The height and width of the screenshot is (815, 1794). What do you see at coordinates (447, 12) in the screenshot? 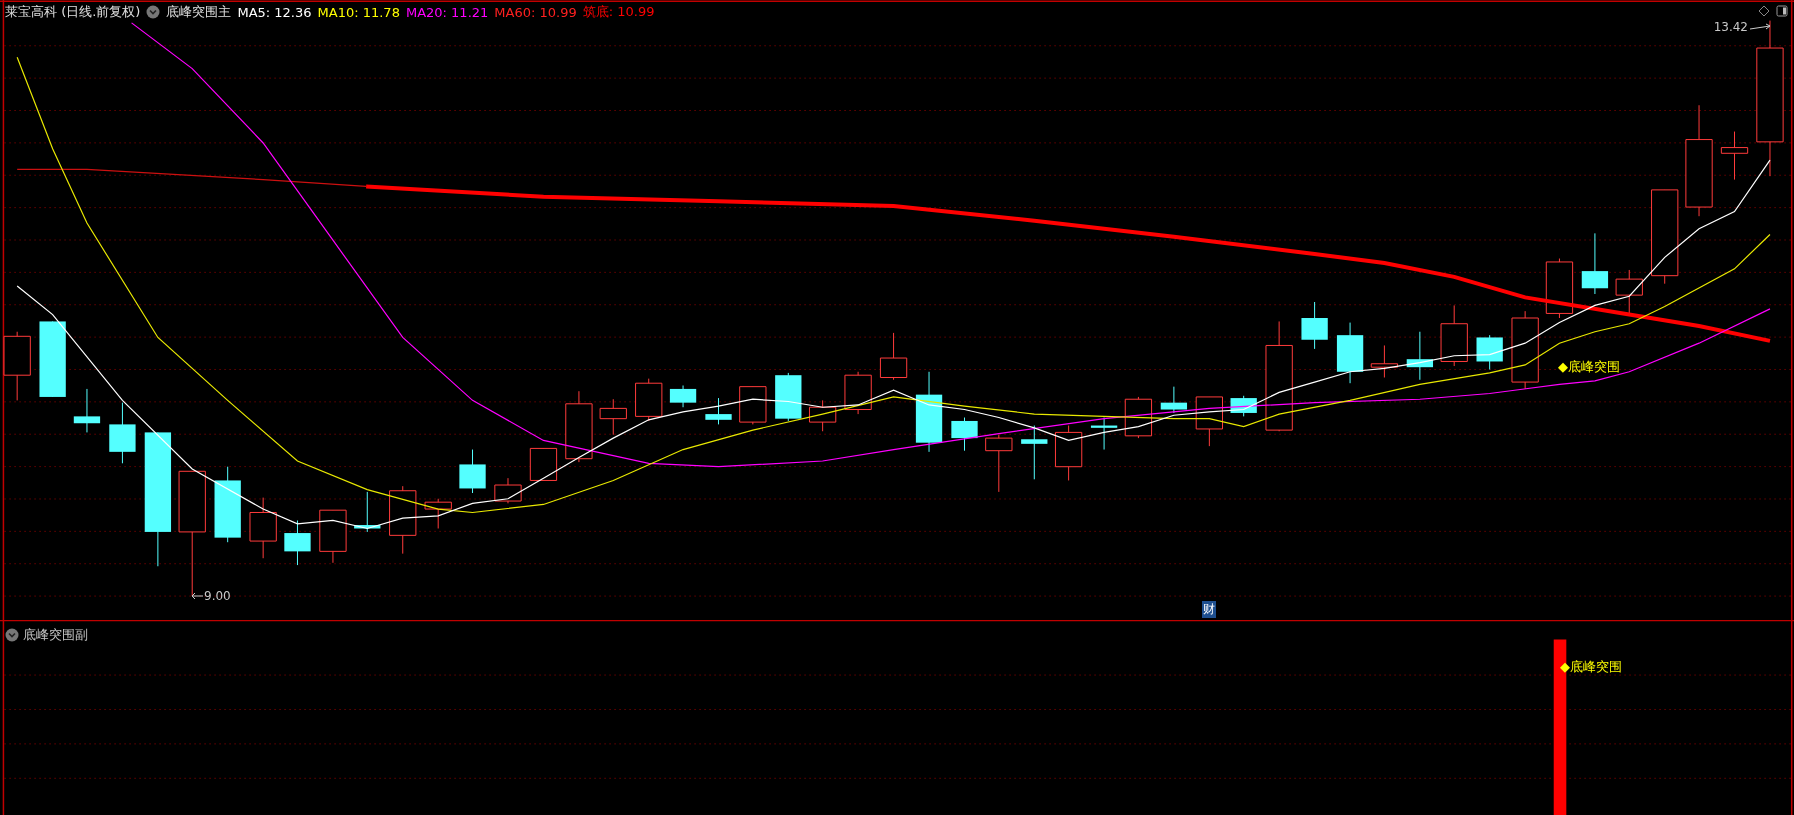
I see `indicator-value: MA20: 11.21` at bounding box center [447, 12].